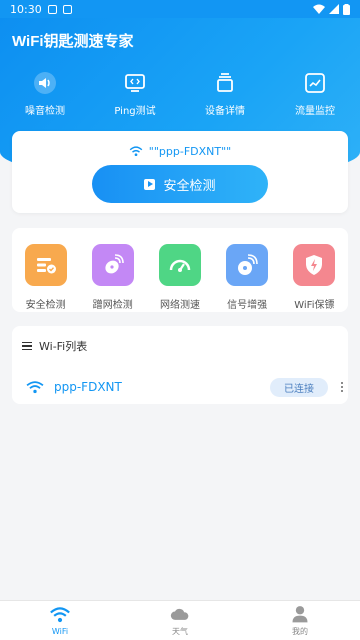  What do you see at coordinates (225, 111) in the screenshot?
I see `tool-label: 设备详情` at bounding box center [225, 111].